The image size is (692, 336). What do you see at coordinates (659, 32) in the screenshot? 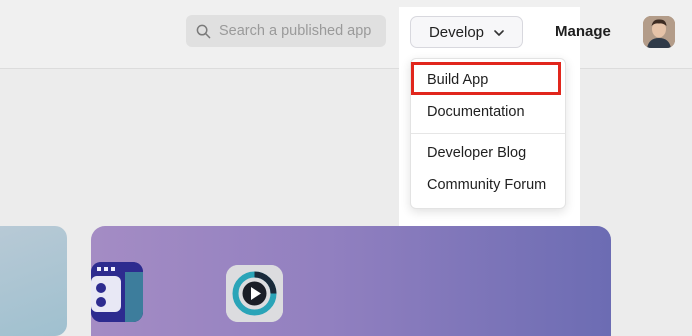
I see `user-avatar` at bounding box center [659, 32].